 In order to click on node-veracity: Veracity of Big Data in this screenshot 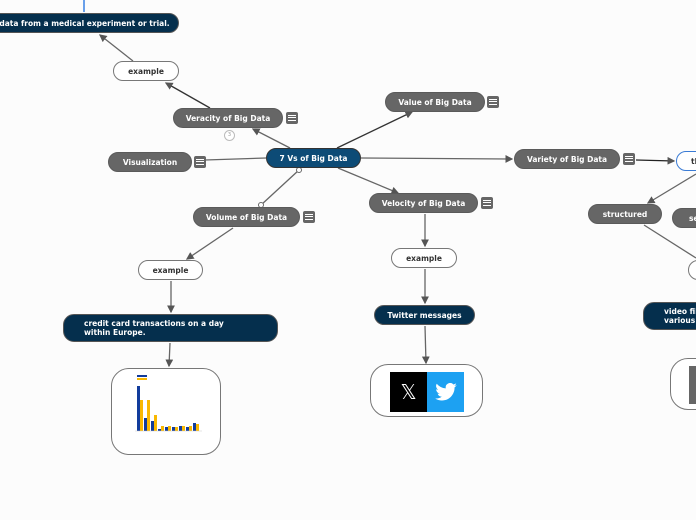, I will do `click(228, 118)`.